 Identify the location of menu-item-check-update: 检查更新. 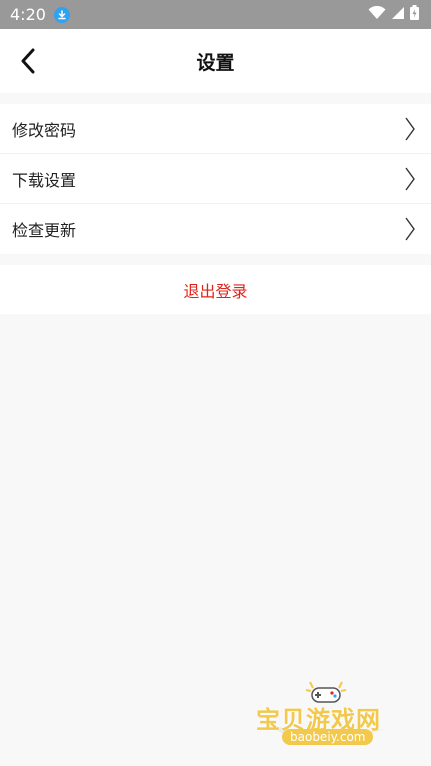
(215, 229).